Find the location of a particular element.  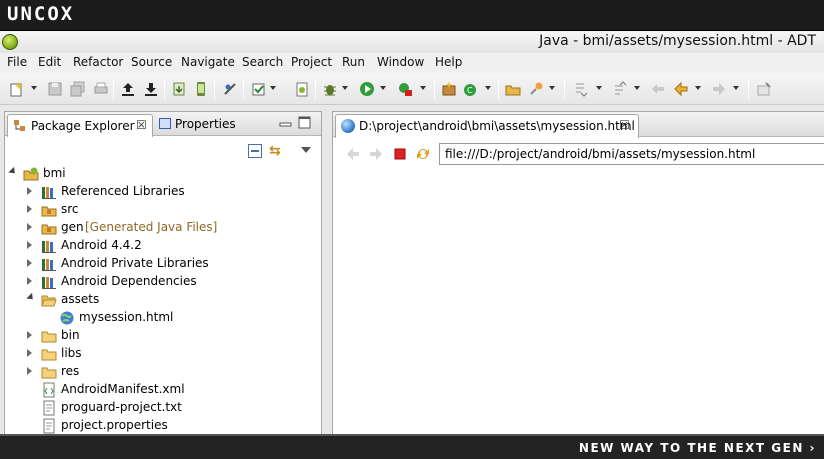

tree-item: AndroidManifest.xml is located at coordinates (163, 390).